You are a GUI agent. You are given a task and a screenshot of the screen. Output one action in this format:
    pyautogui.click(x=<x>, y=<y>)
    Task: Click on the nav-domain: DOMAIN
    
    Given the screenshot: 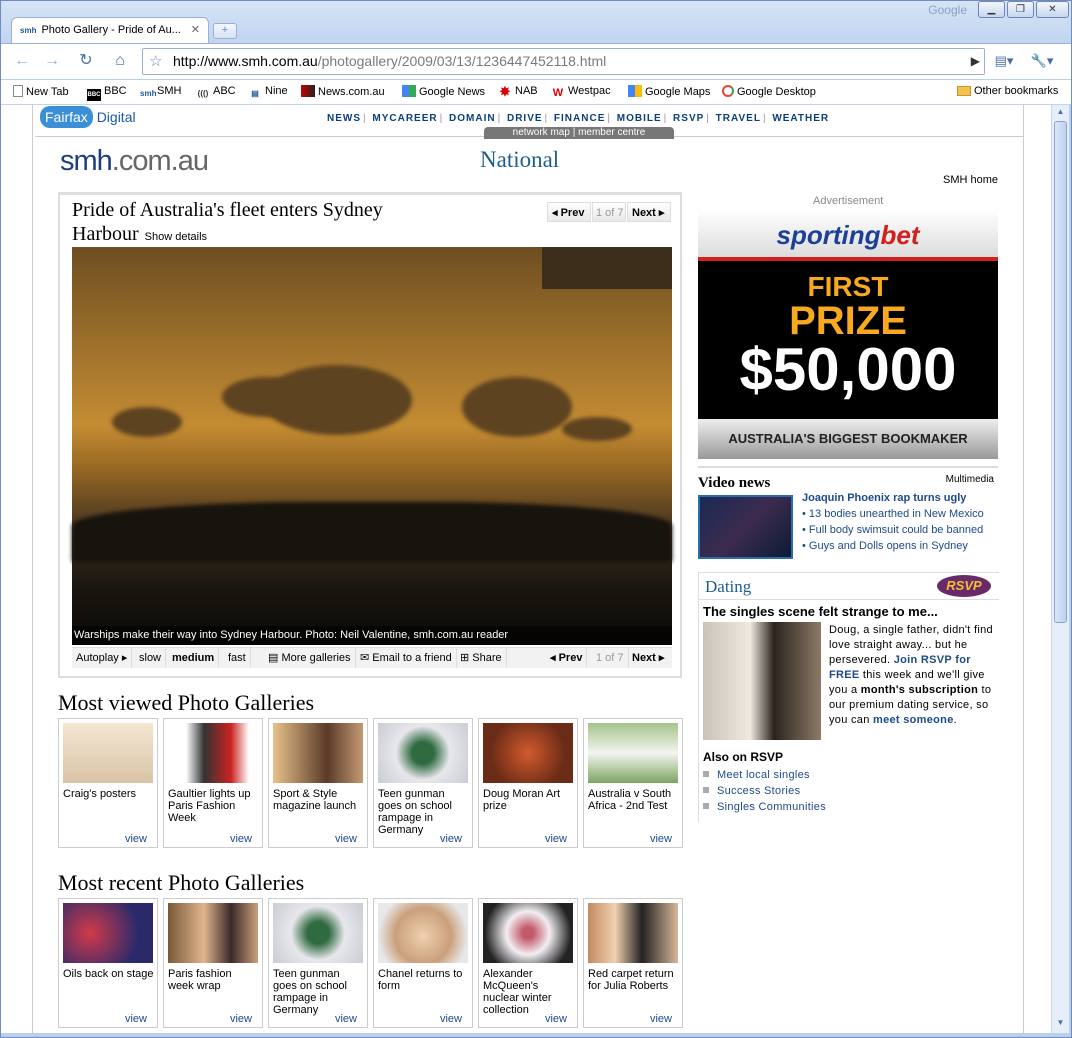 What is the action you would take?
    pyautogui.click(x=472, y=118)
    